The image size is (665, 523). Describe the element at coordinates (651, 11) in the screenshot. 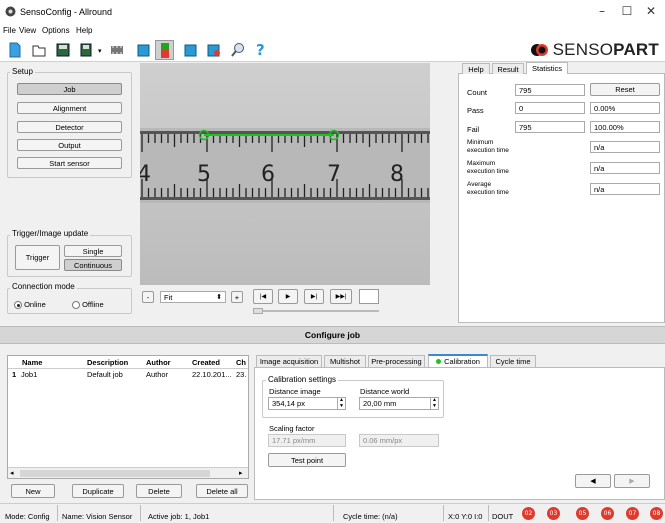

I see `close-button: ✕` at that location.